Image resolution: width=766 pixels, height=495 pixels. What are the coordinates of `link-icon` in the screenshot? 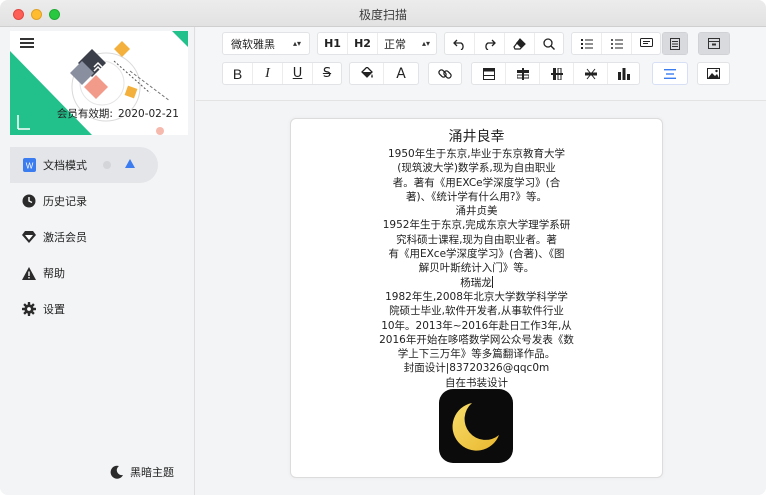 It's located at (445, 73).